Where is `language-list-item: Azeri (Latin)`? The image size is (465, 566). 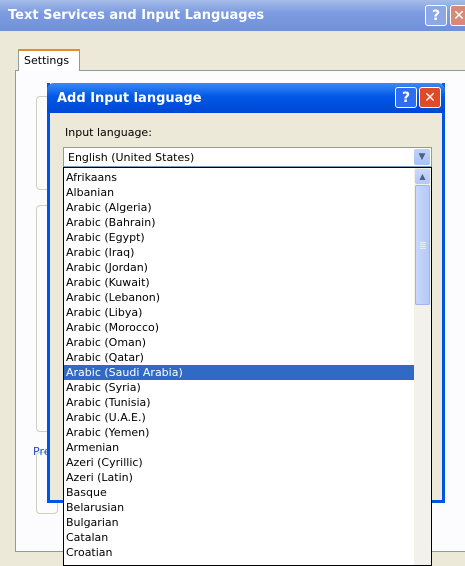 language-list-item: Azeri (Latin) is located at coordinates (239, 477).